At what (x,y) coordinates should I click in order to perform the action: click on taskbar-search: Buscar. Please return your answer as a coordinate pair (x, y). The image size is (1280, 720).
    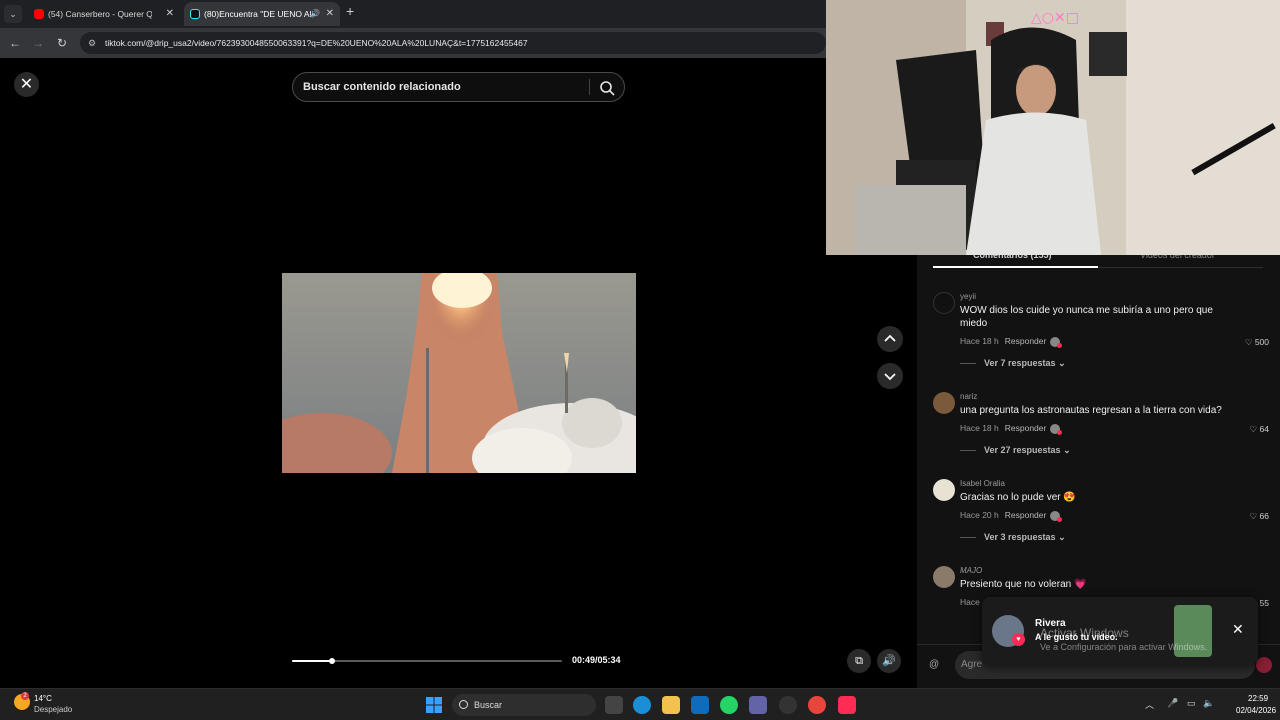
    Looking at the image, I should click on (524, 705).